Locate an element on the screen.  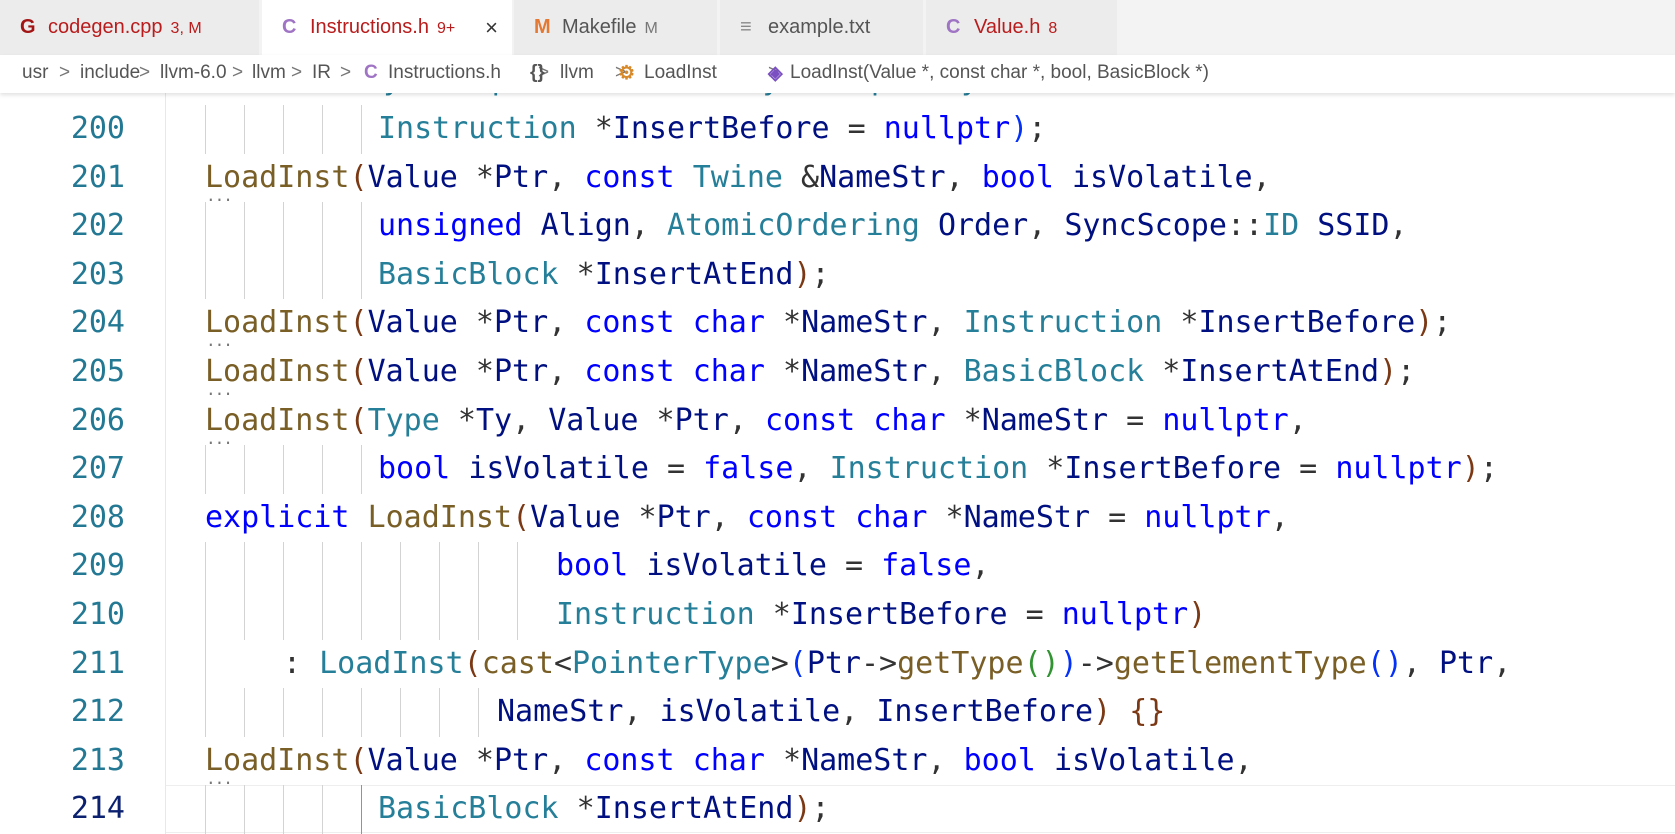
code-token: LoadInst is located at coordinates (391, 663).